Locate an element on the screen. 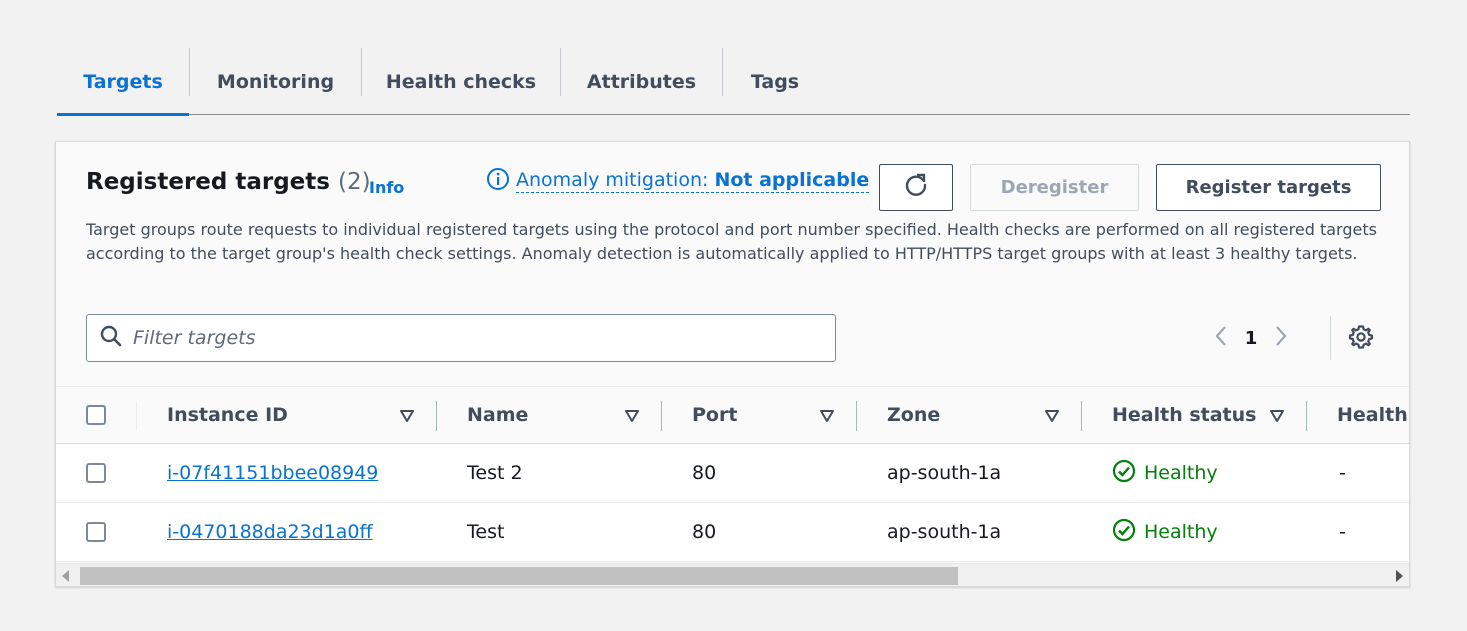 The image size is (1467, 631). tab-targets: Targets is located at coordinates (123, 82).